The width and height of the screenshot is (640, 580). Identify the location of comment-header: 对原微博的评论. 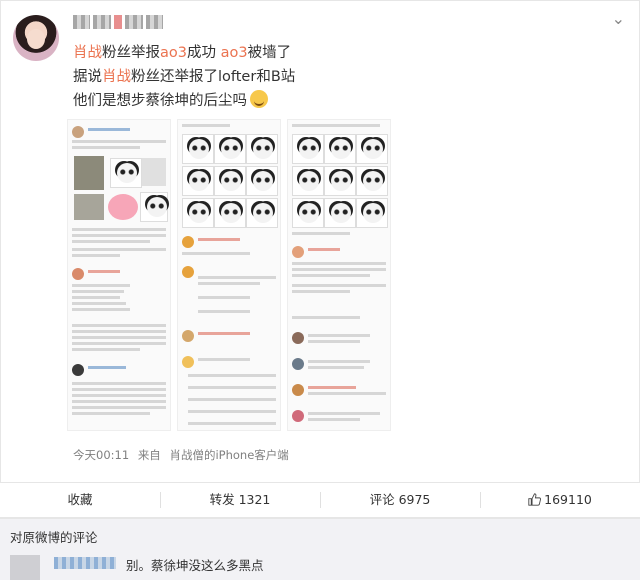
(54, 537).